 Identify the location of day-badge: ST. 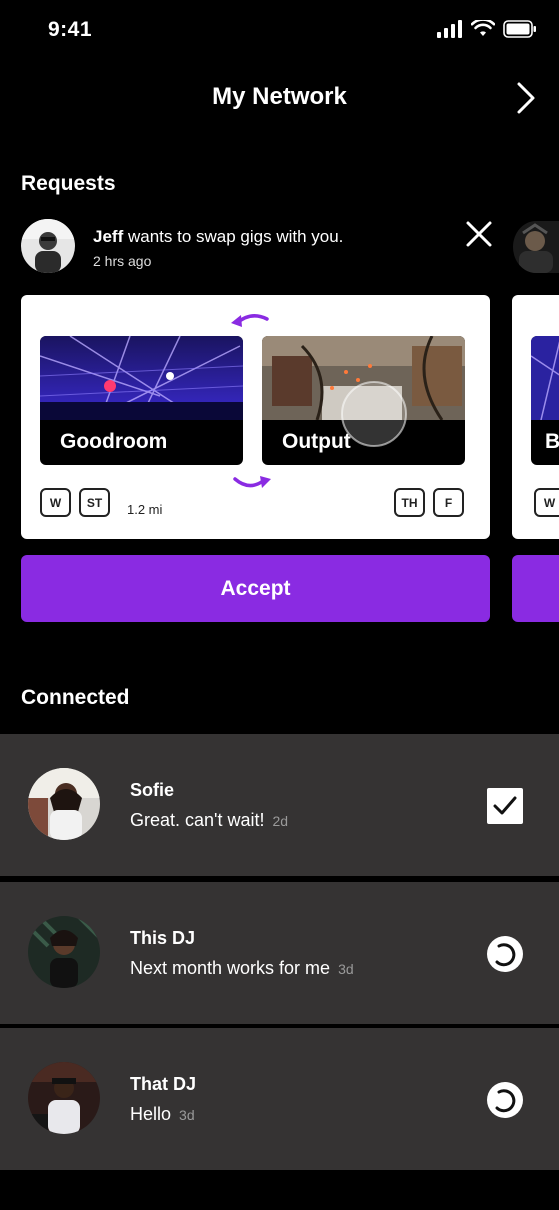
(94, 502).